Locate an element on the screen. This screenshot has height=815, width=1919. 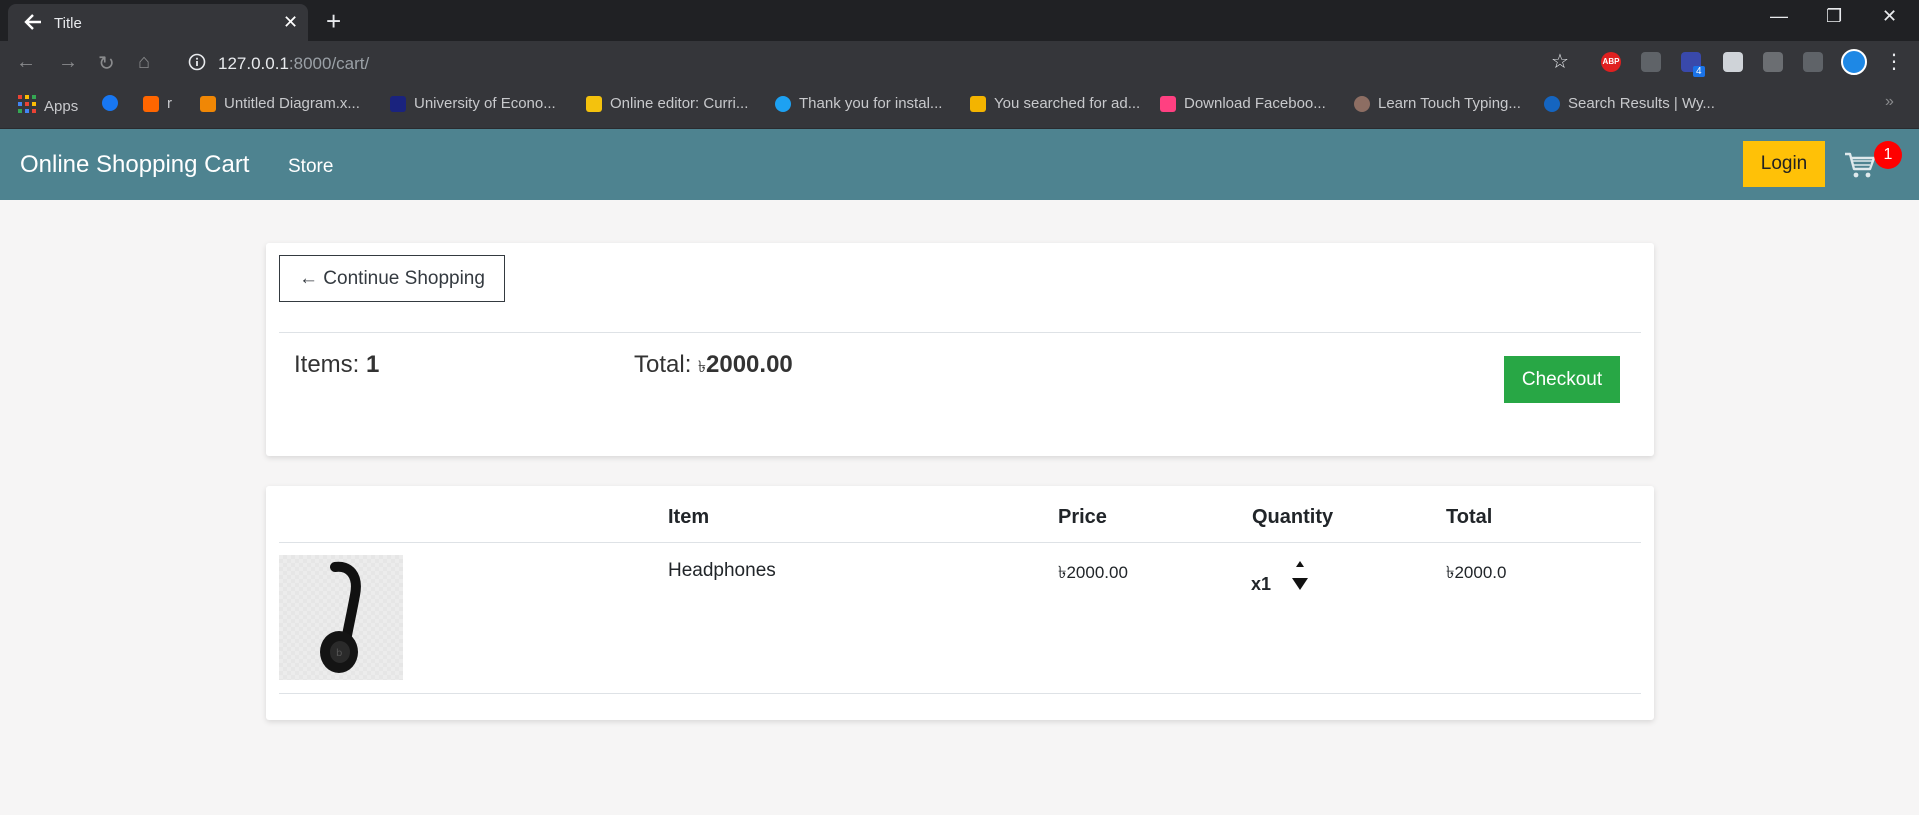
items-label: Items: is located at coordinates (330, 364).